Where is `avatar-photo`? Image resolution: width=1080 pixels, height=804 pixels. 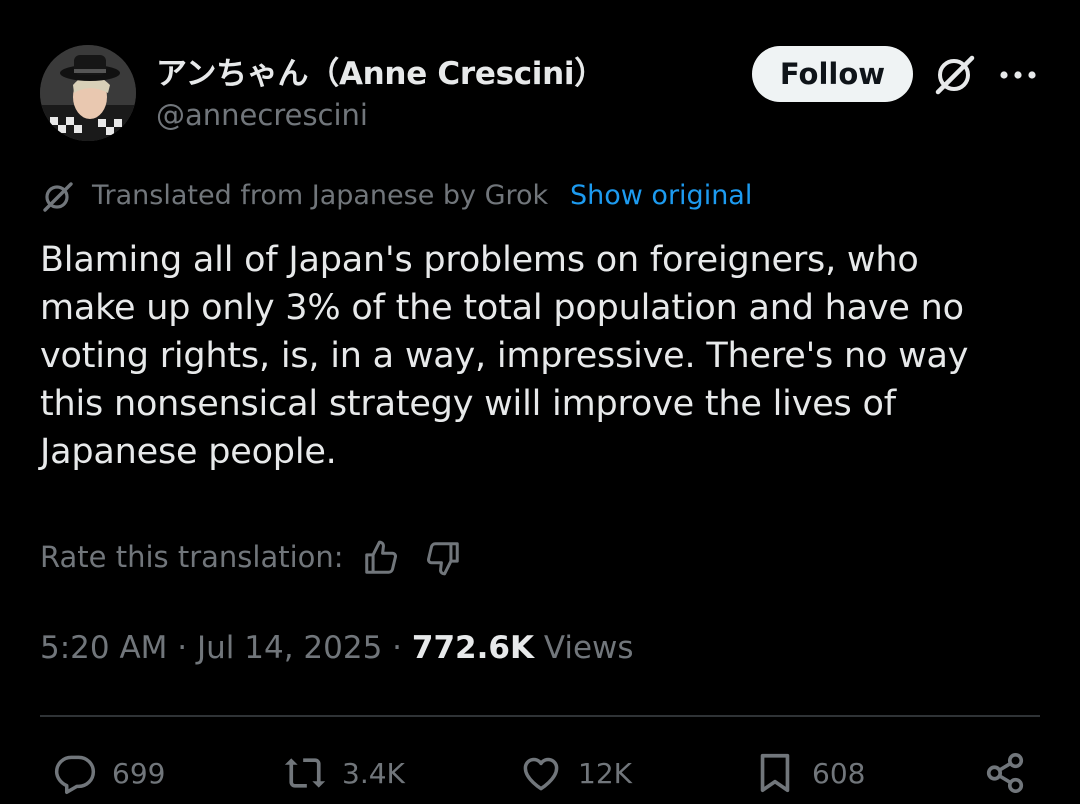
avatar-photo is located at coordinates (88, 93).